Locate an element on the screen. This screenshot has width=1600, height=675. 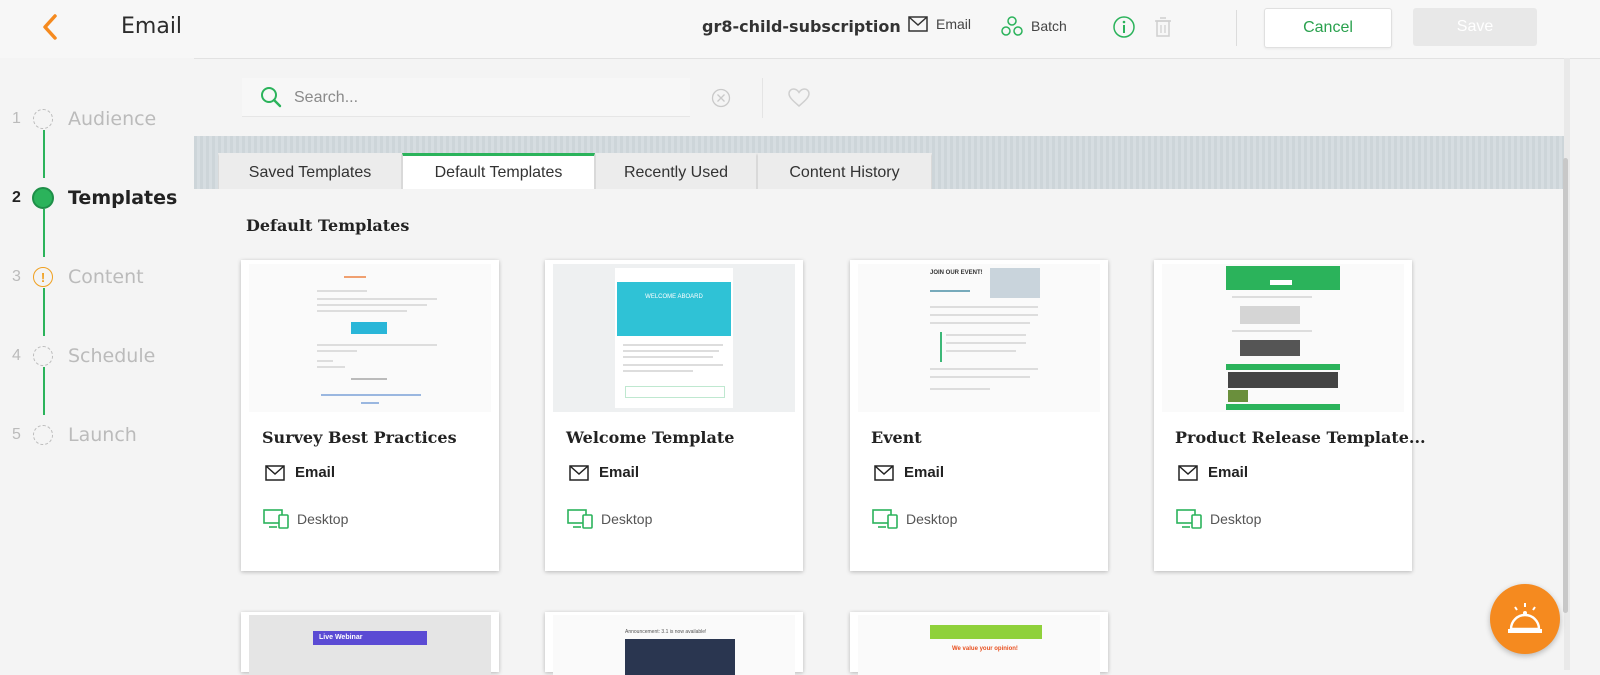
step-number: 5 is located at coordinates (16, 434).